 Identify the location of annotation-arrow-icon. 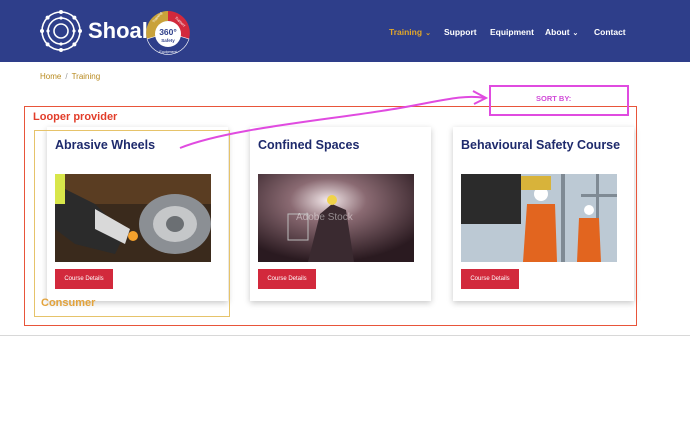
(334, 119).